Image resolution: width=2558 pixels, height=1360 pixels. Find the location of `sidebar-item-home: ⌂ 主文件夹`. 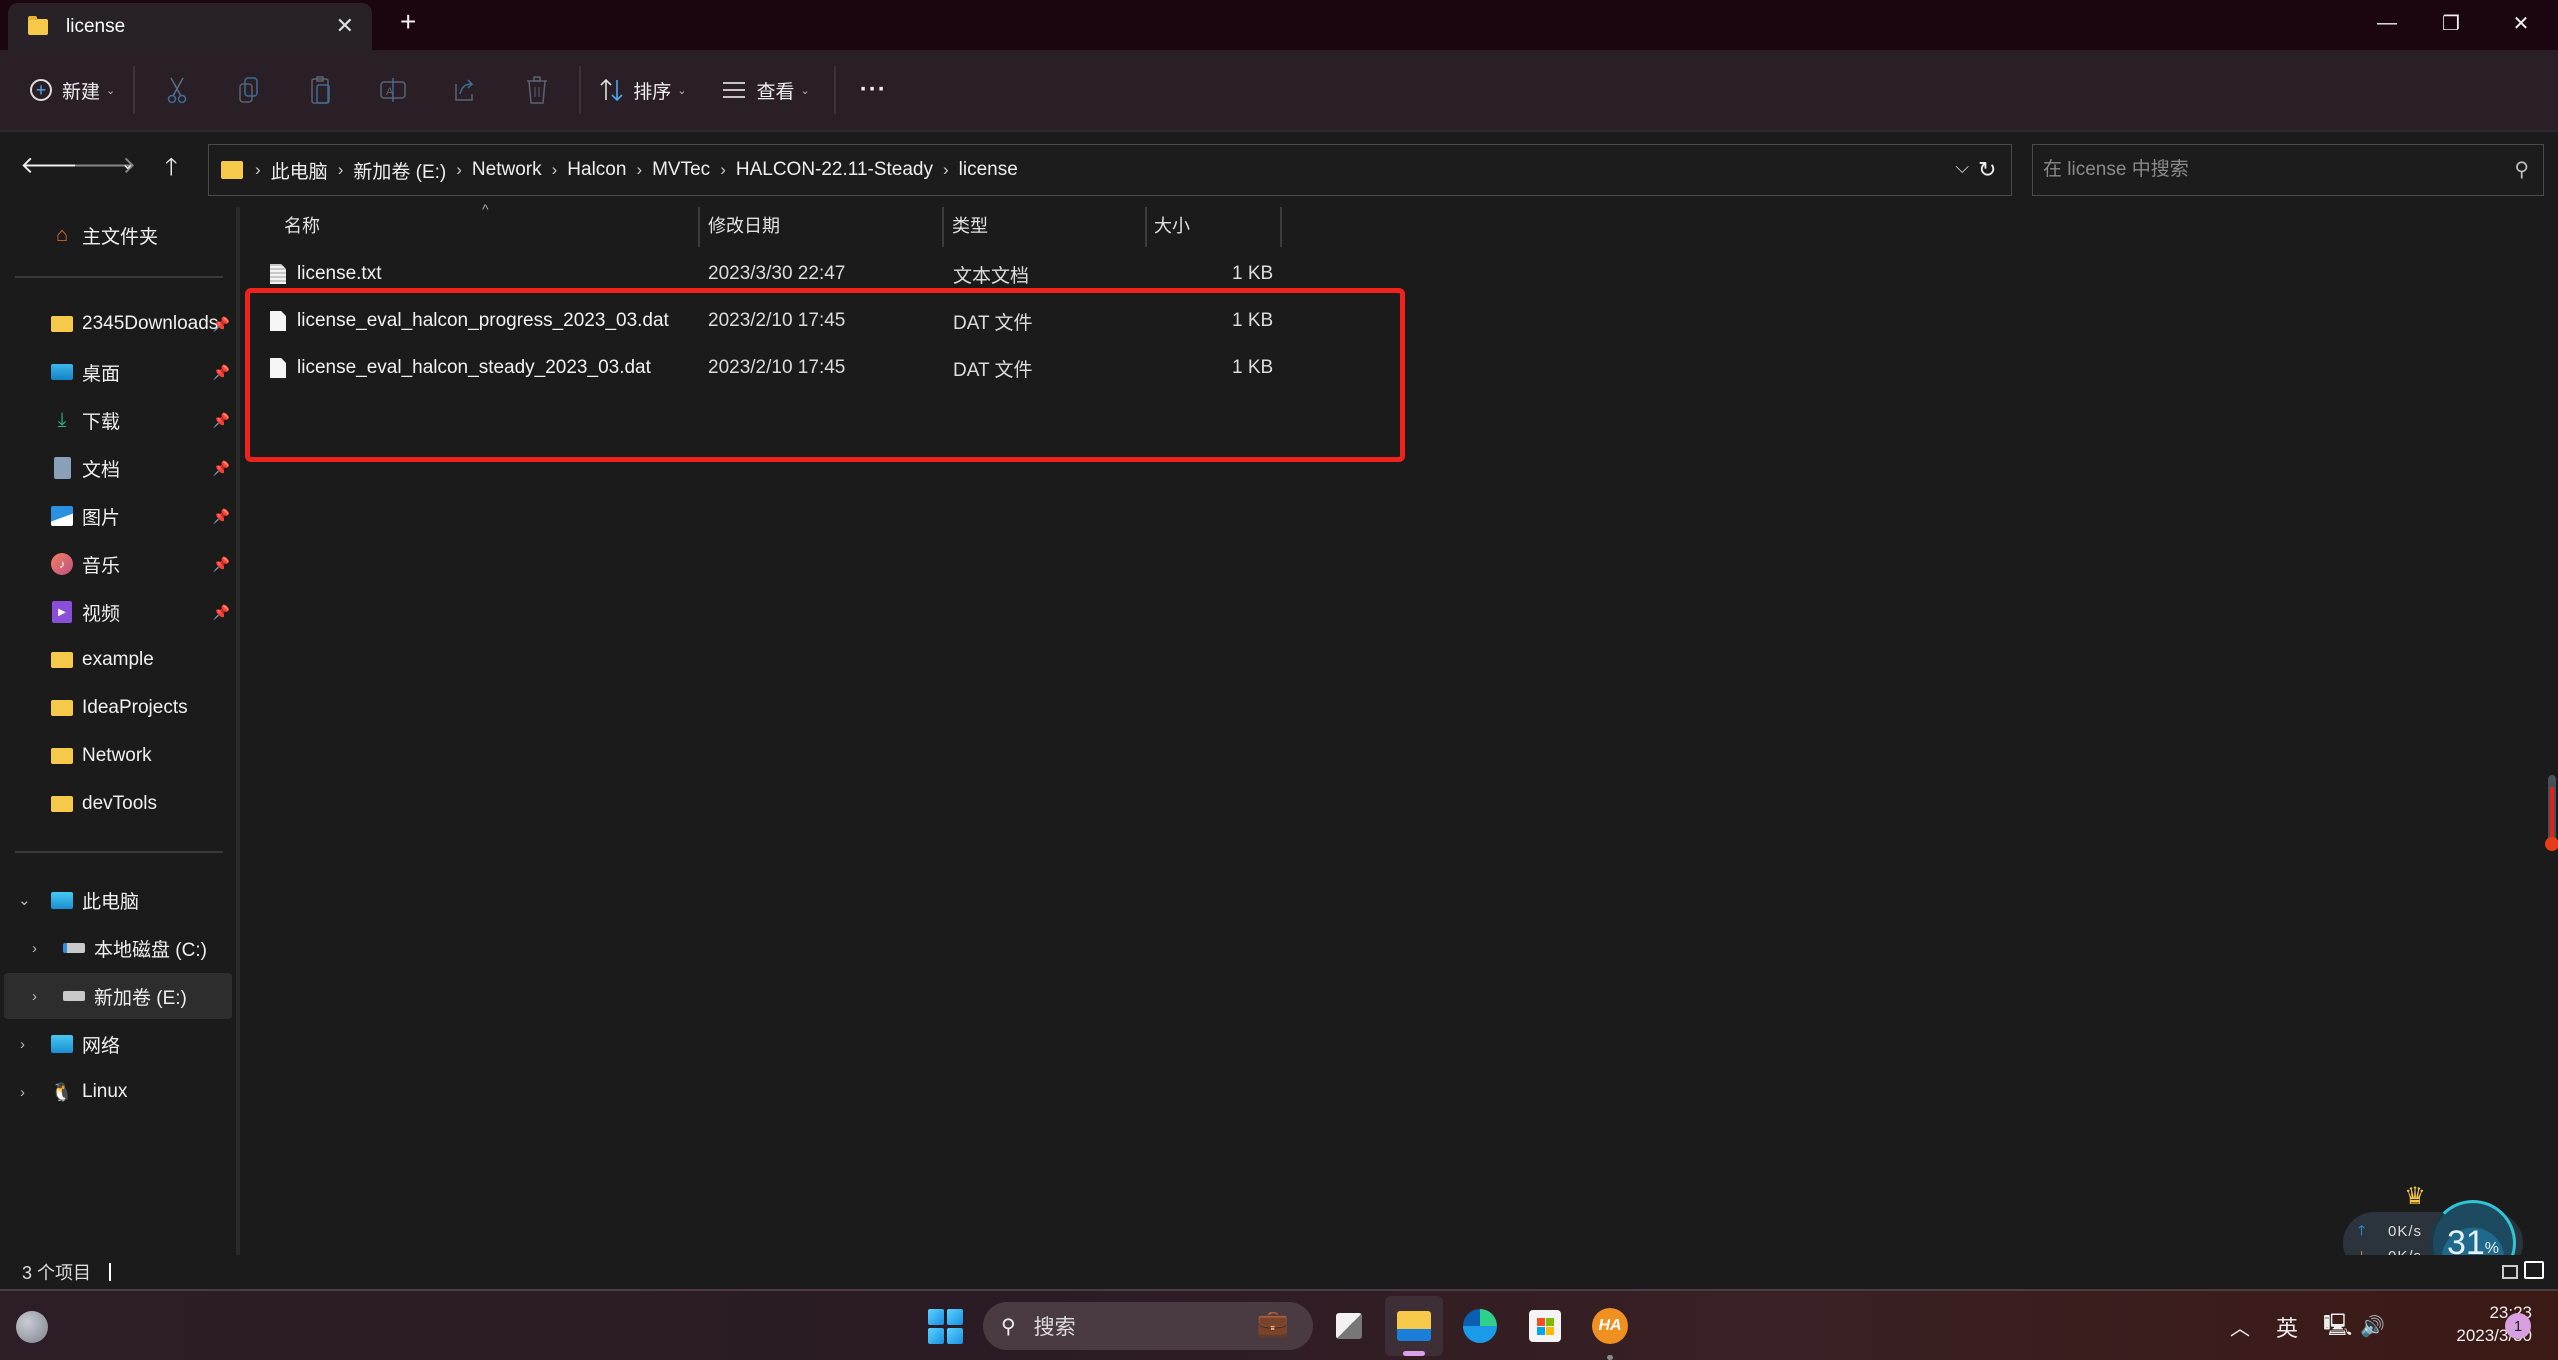

sidebar-item-home: ⌂ 主文件夹 is located at coordinates (117, 235).